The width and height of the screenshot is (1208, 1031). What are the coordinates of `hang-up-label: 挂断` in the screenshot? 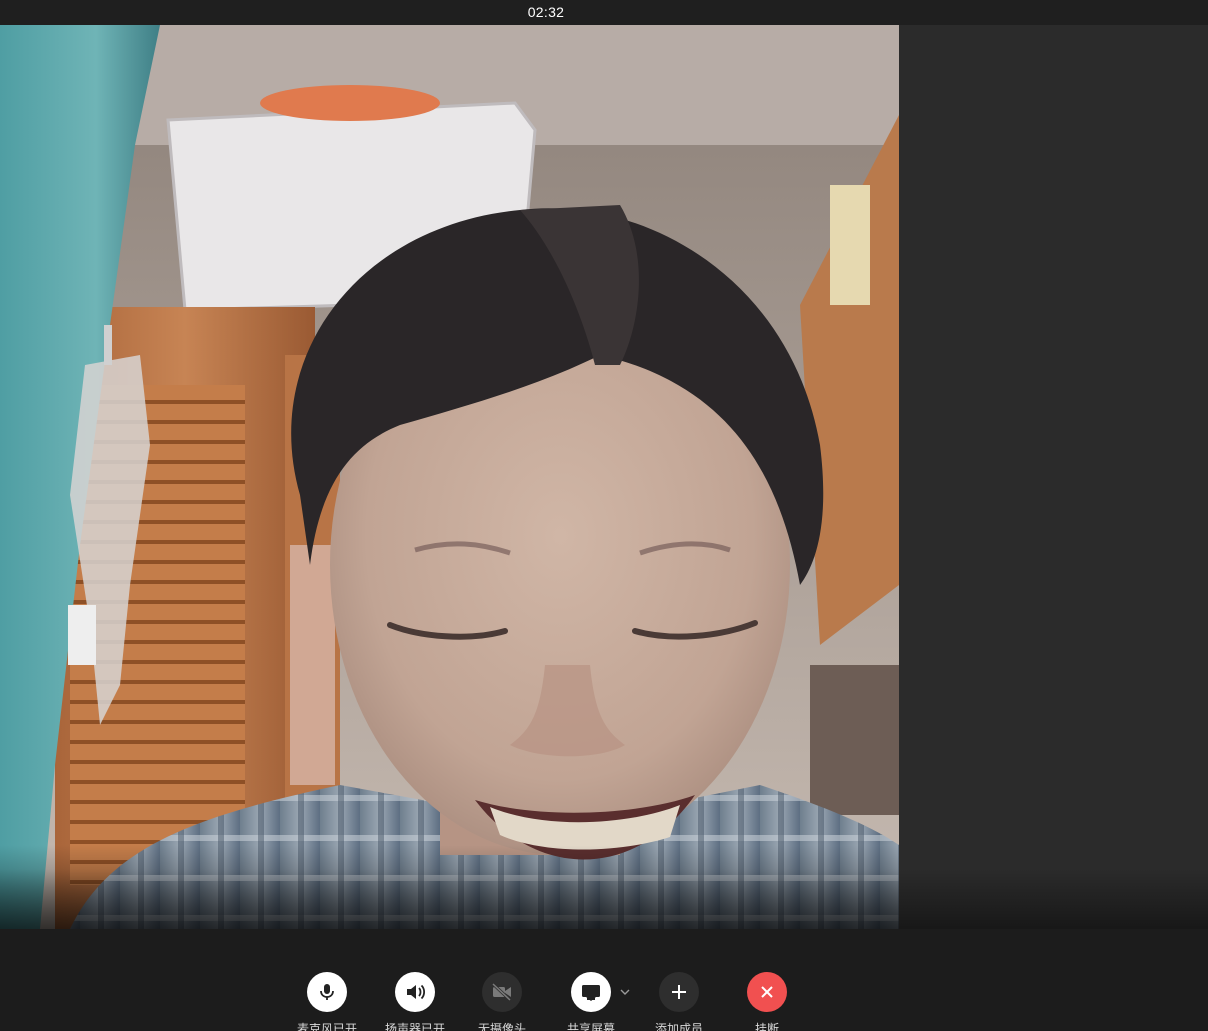 It's located at (766, 1026).